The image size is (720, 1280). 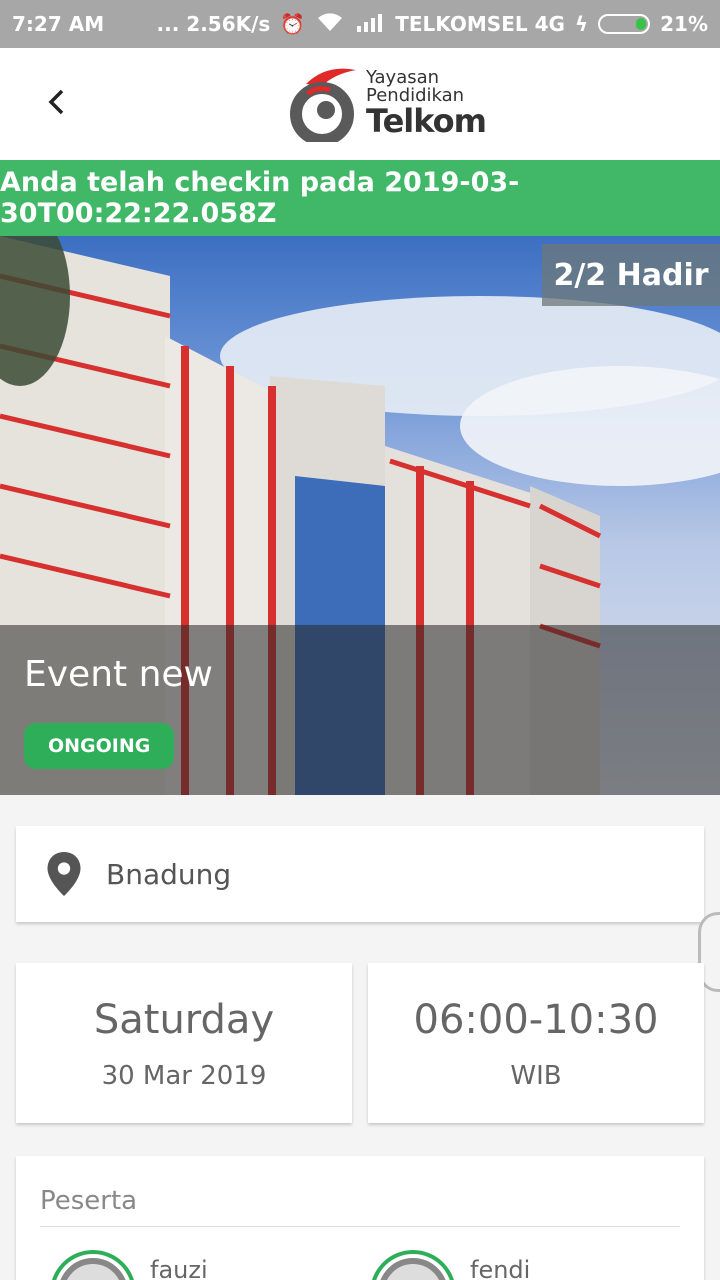 I want to click on status-bar: 7:27 AM ... 2.56K/s ⏰ TELKOMSEL 4G ϟ 21%, so click(x=360, y=24).